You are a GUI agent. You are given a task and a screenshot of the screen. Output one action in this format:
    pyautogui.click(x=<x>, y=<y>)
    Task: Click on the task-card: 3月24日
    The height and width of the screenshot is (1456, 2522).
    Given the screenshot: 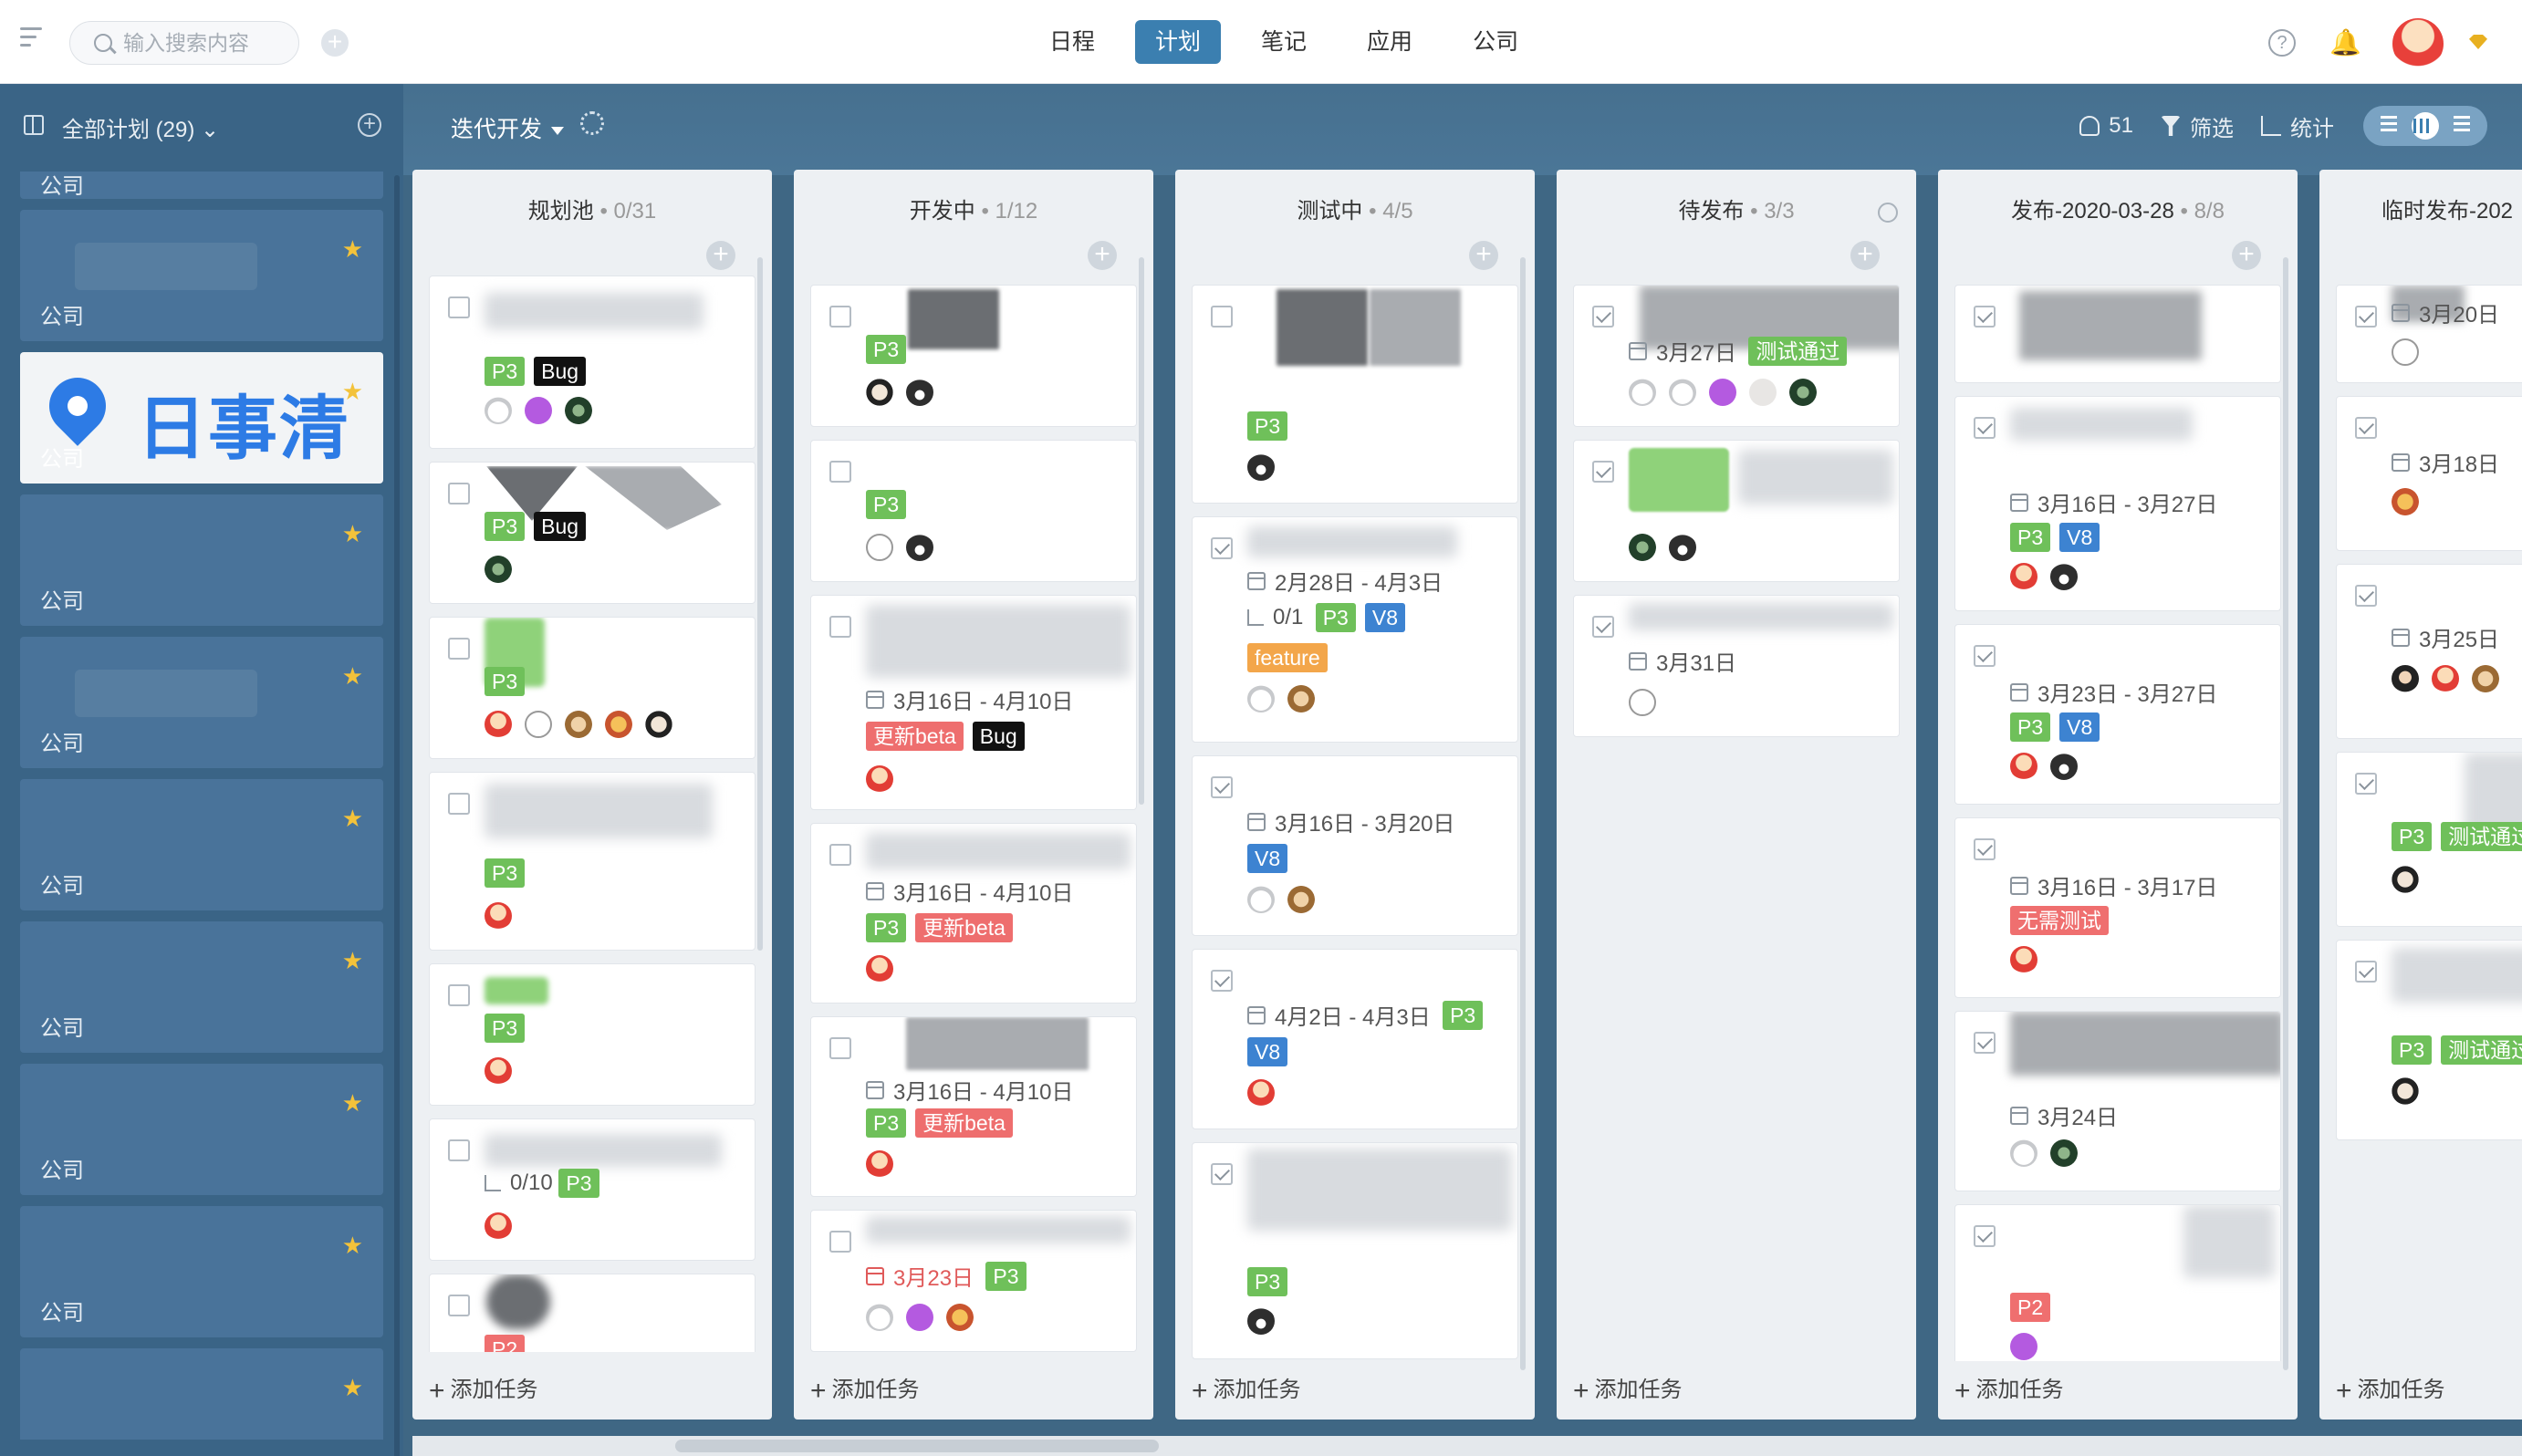 What is the action you would take?
    pyautogui.click(x=2117, y=1101)
    